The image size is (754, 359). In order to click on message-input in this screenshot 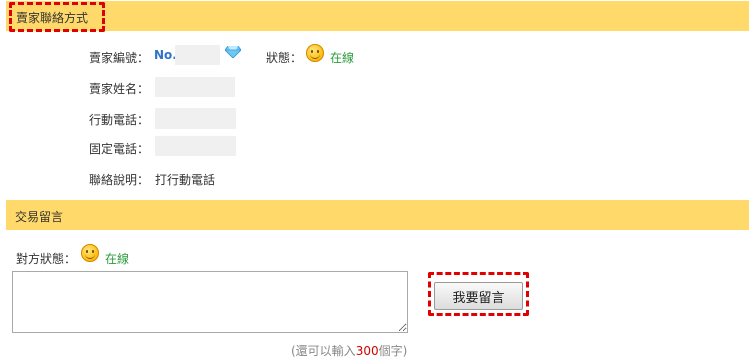, I will do `click(210, 302)`.